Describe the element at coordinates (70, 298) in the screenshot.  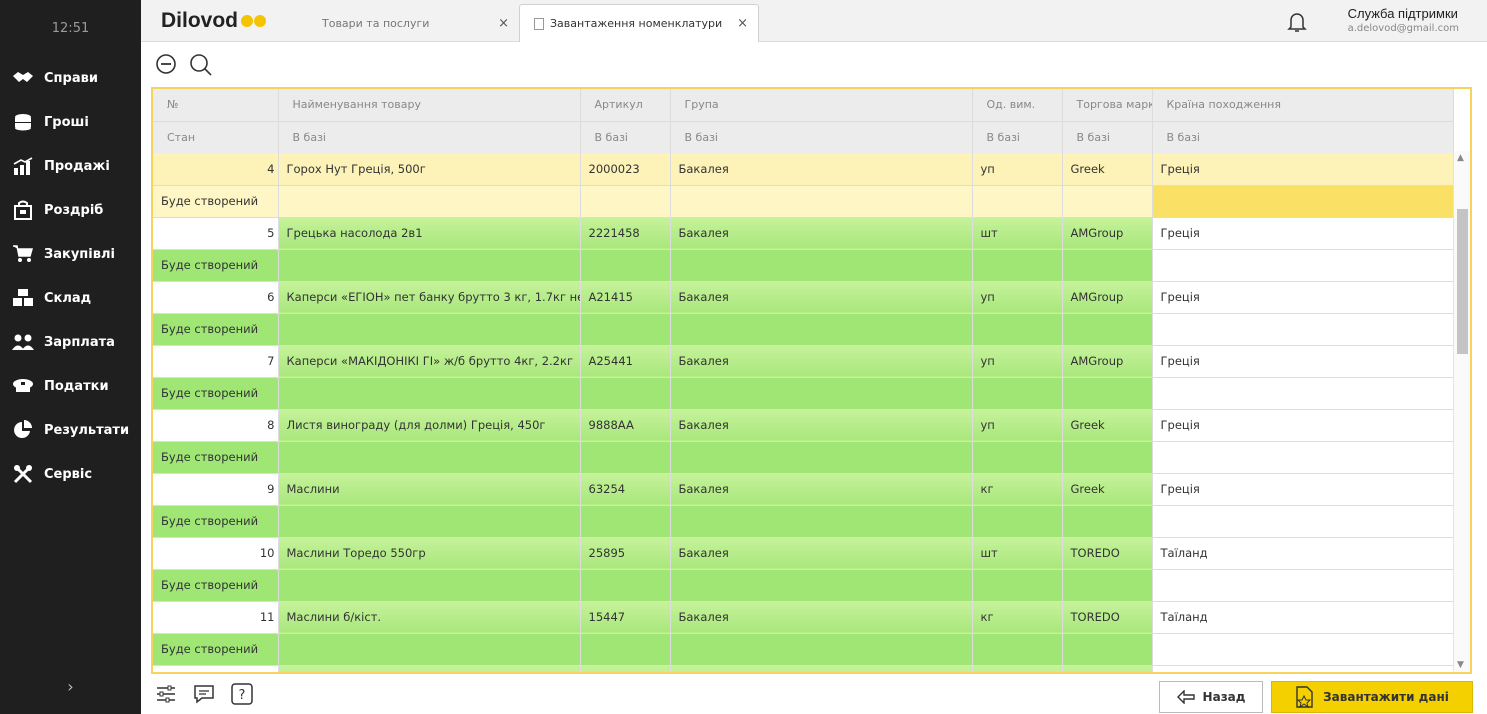
I see `sidebar-item-sklad: Склад` at that location.